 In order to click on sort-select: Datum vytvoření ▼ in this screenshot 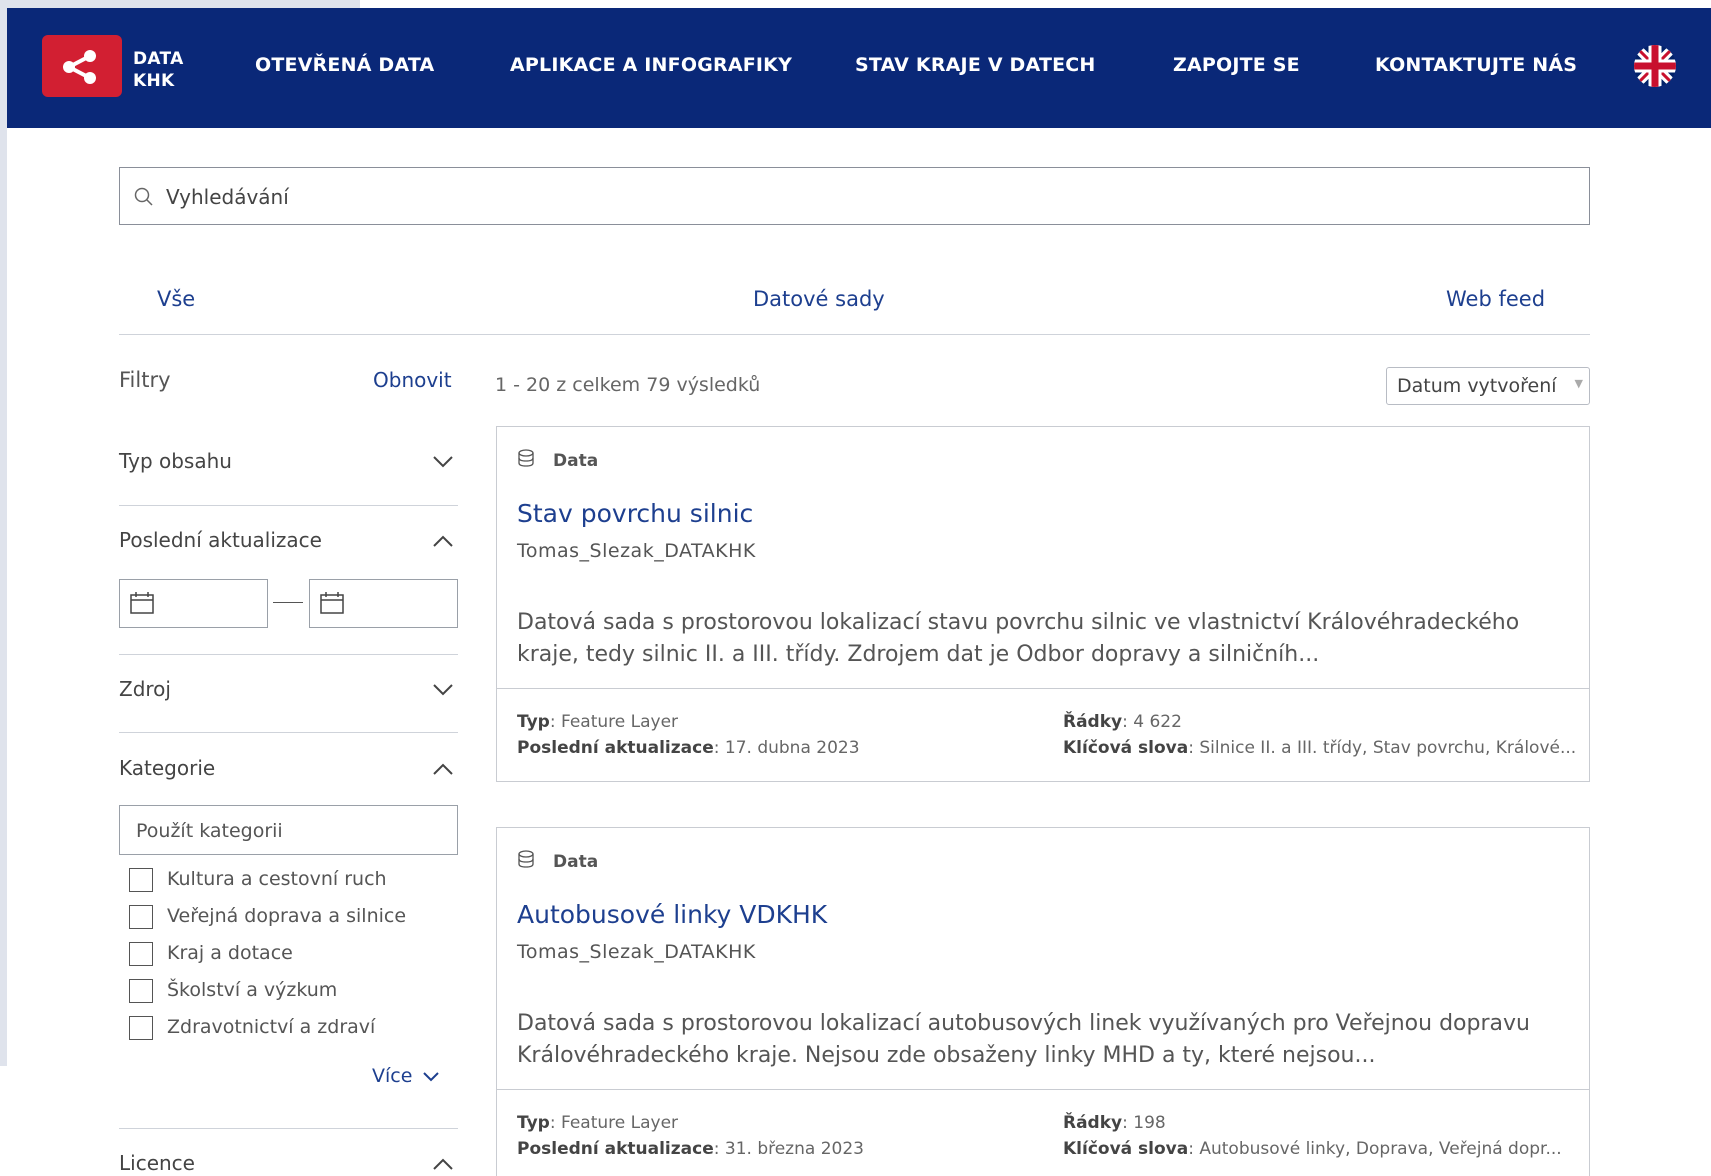, I will do `click(1488, 386)`.